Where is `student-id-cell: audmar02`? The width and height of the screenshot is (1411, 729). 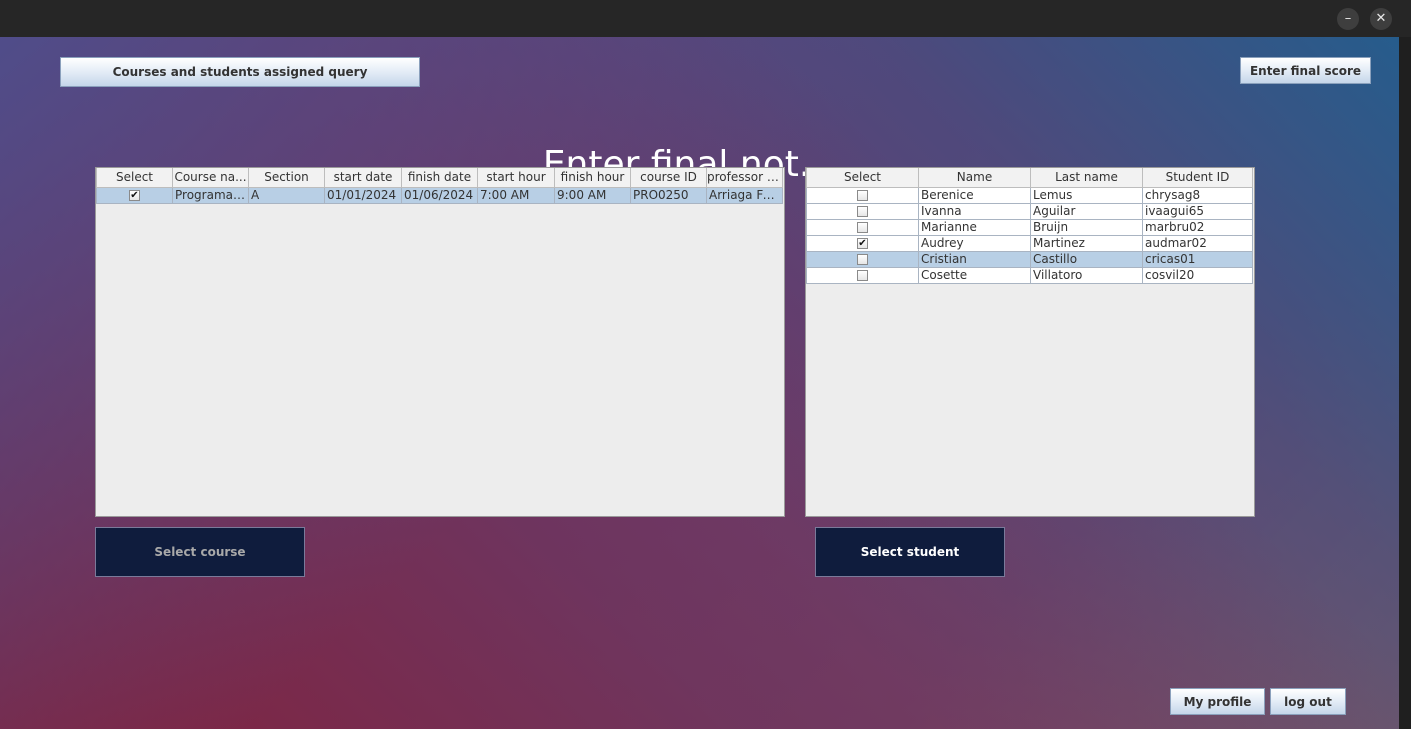
student-id-cell: audmar02 is located at coordinates (1197, 243).